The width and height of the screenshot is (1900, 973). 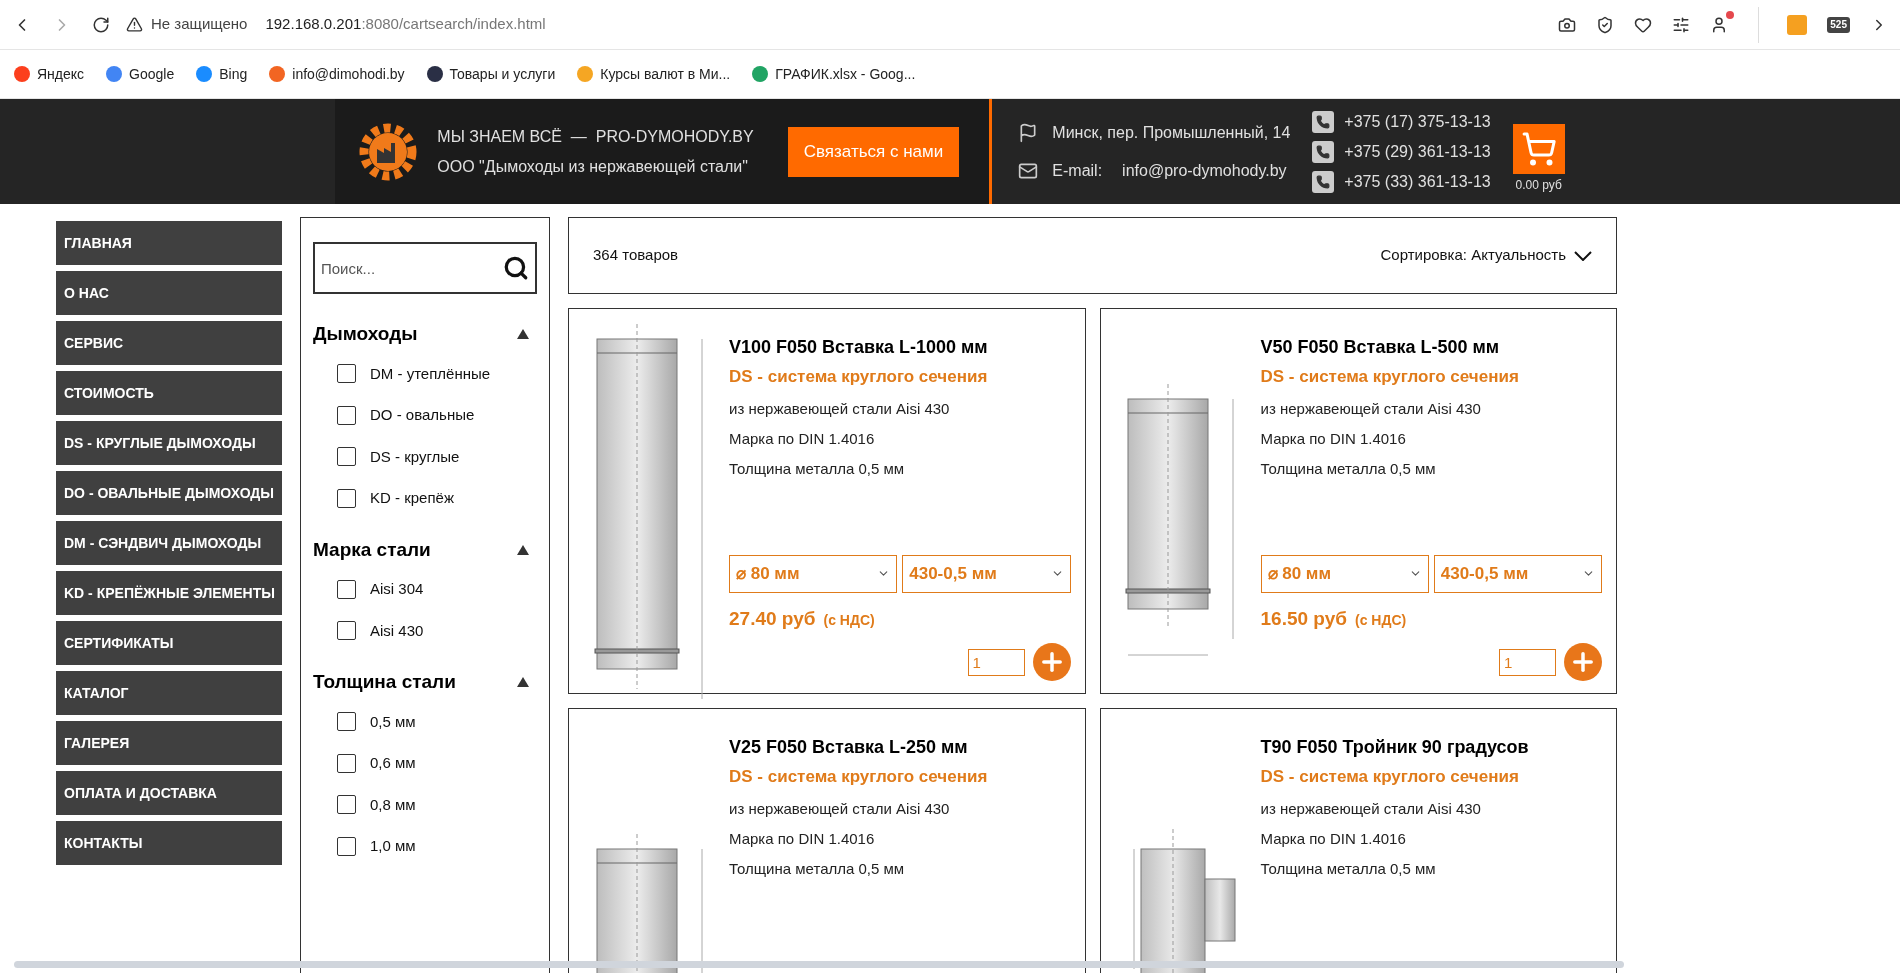 I want to click on checkbox-label: KD - крепёж, so click(x=412, y=498).